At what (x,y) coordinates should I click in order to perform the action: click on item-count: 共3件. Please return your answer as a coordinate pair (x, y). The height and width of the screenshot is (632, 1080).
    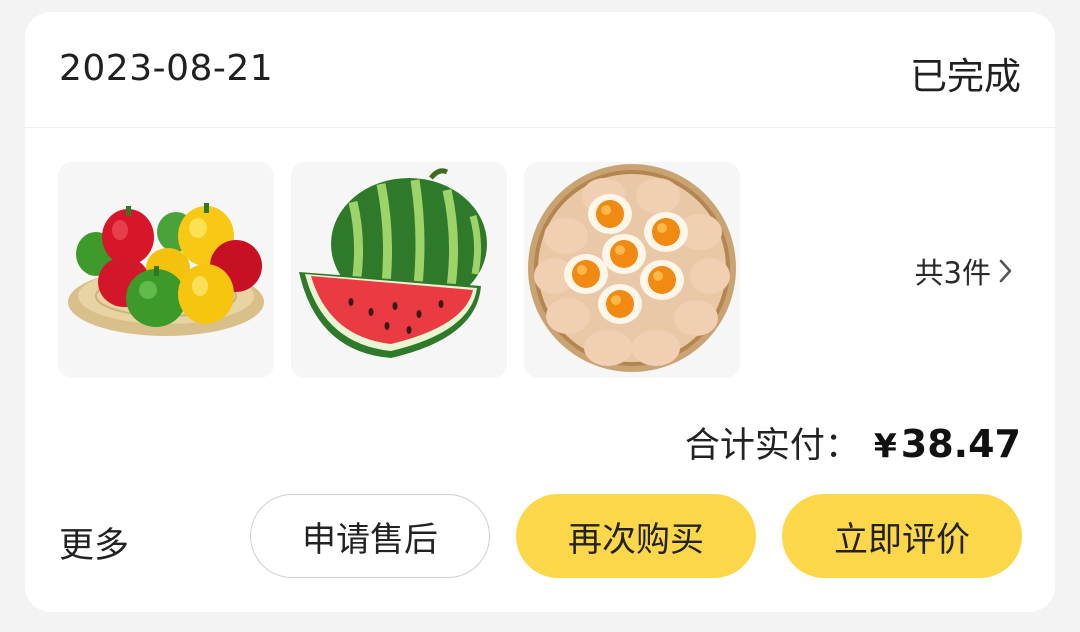
    Looking at the image, I should click on (952, 273).